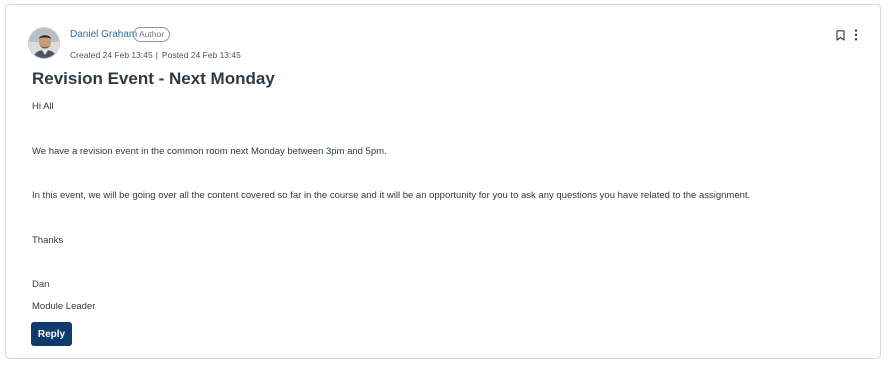 This screenshot has height=366, width=889. What do you see at coordinates (103, 34) in the screenshot?
I see `author-name-link: Daniel Graham` at bounding box center [103, 34].